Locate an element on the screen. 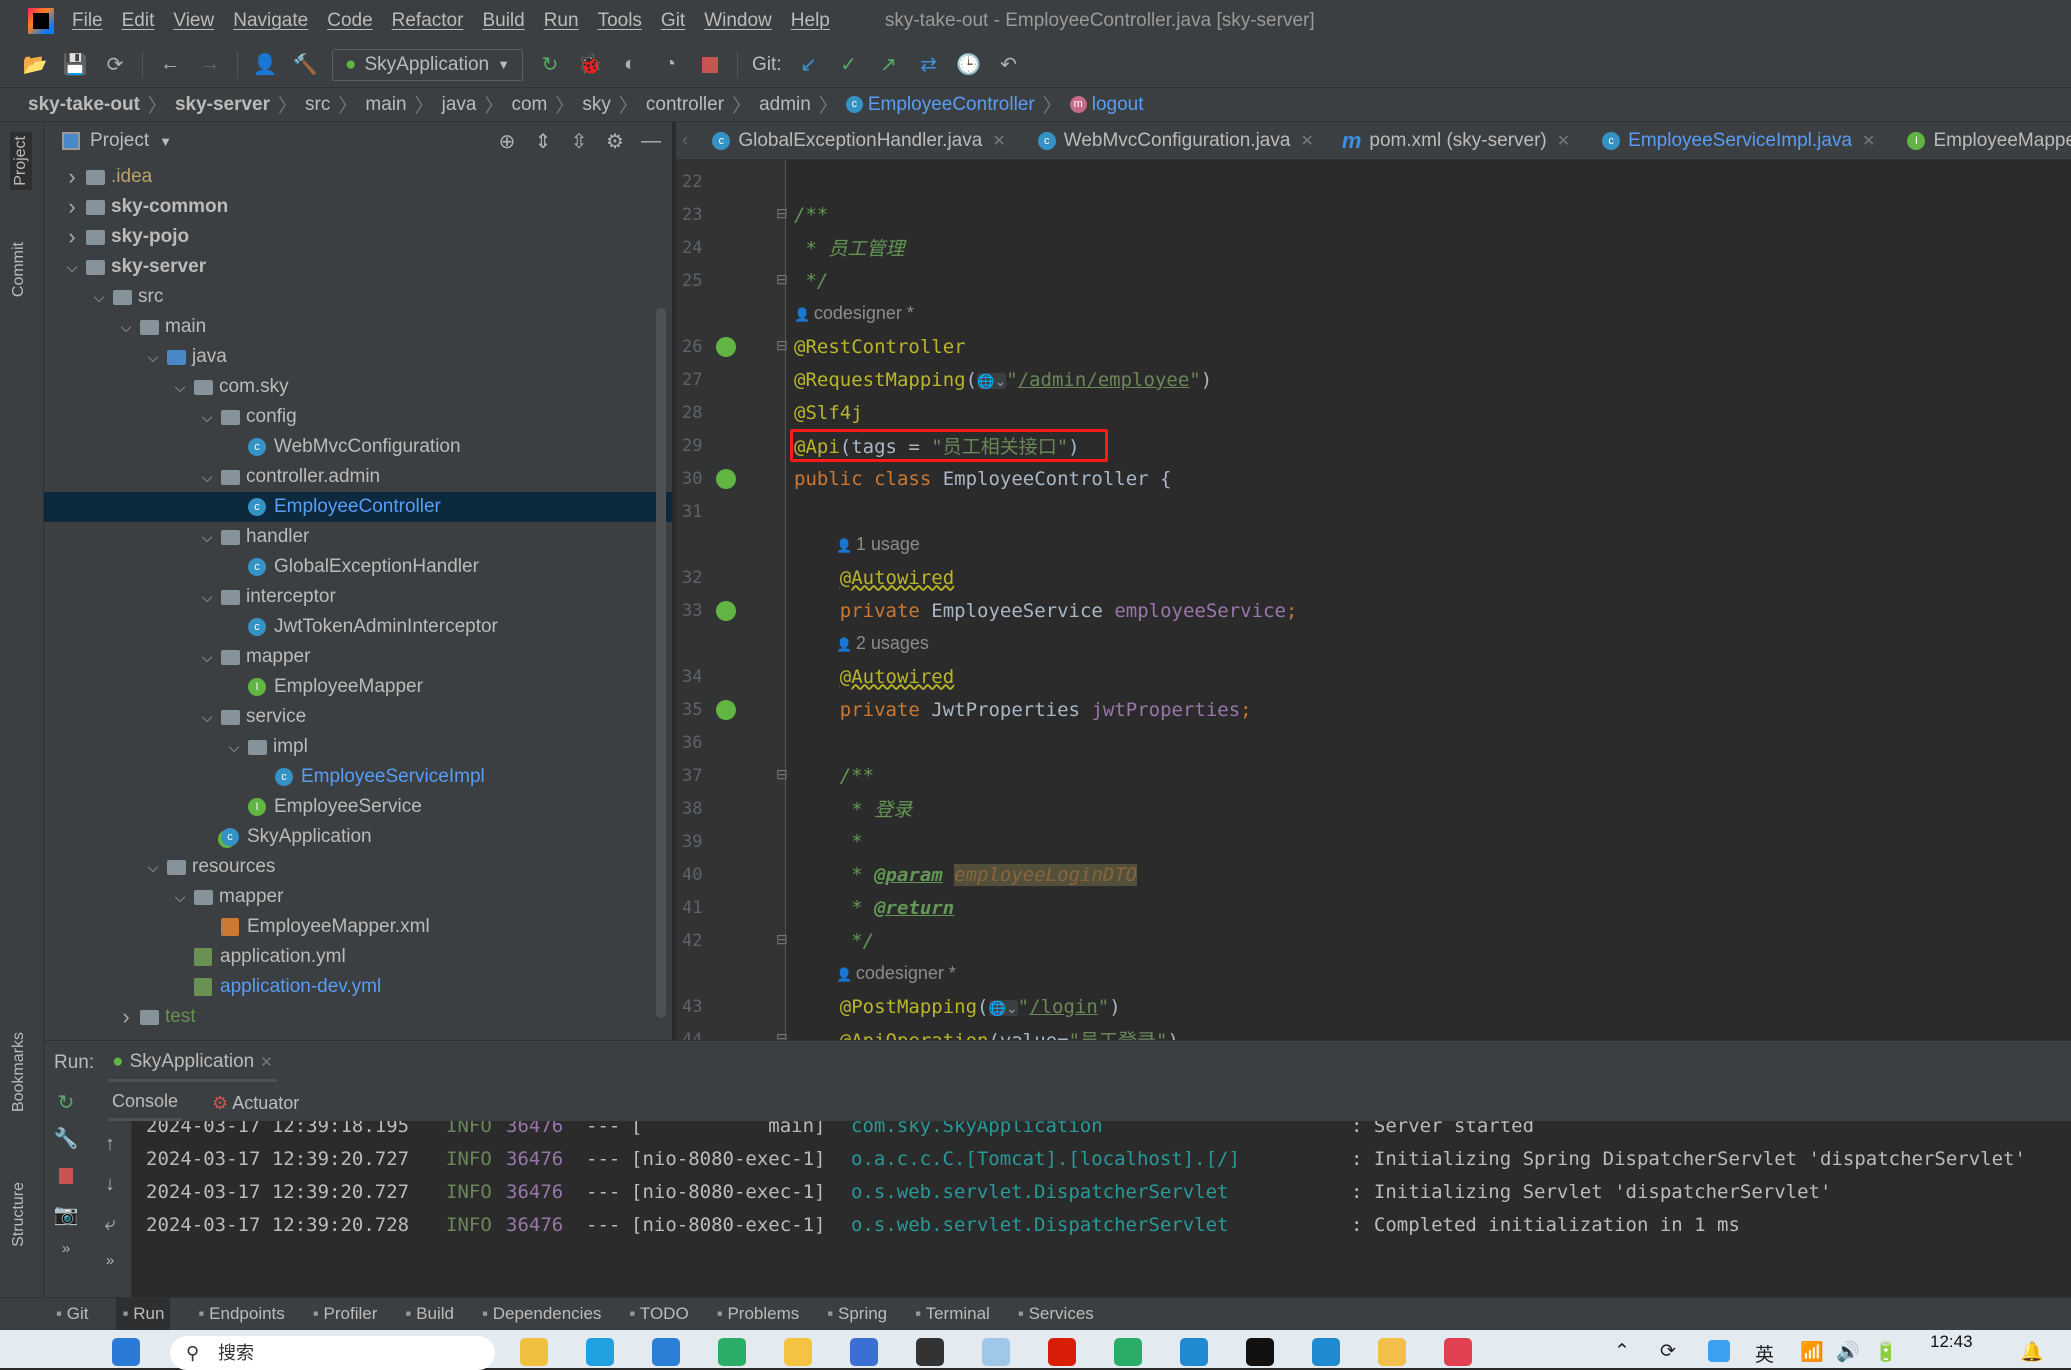  save-icon: 💾 is located at coordinates (75, 65).